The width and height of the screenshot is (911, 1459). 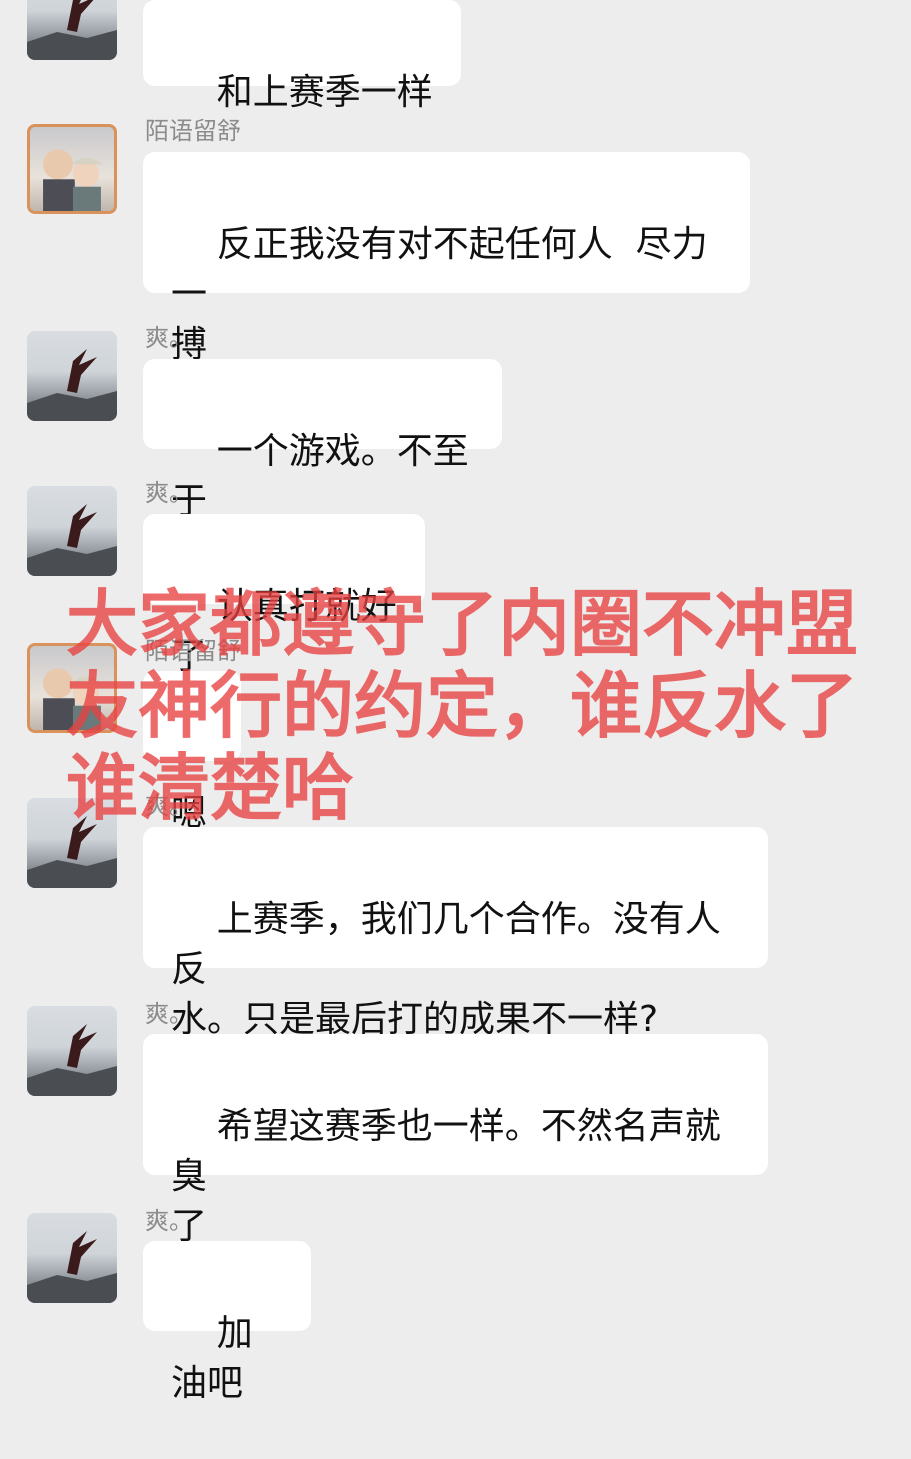 What do you see at coordinates (446, 1176) in the screenshot?
I see `message-text: 希望这赛季也一样。不然名声就臭 了` at bounding box center [446, 1176].